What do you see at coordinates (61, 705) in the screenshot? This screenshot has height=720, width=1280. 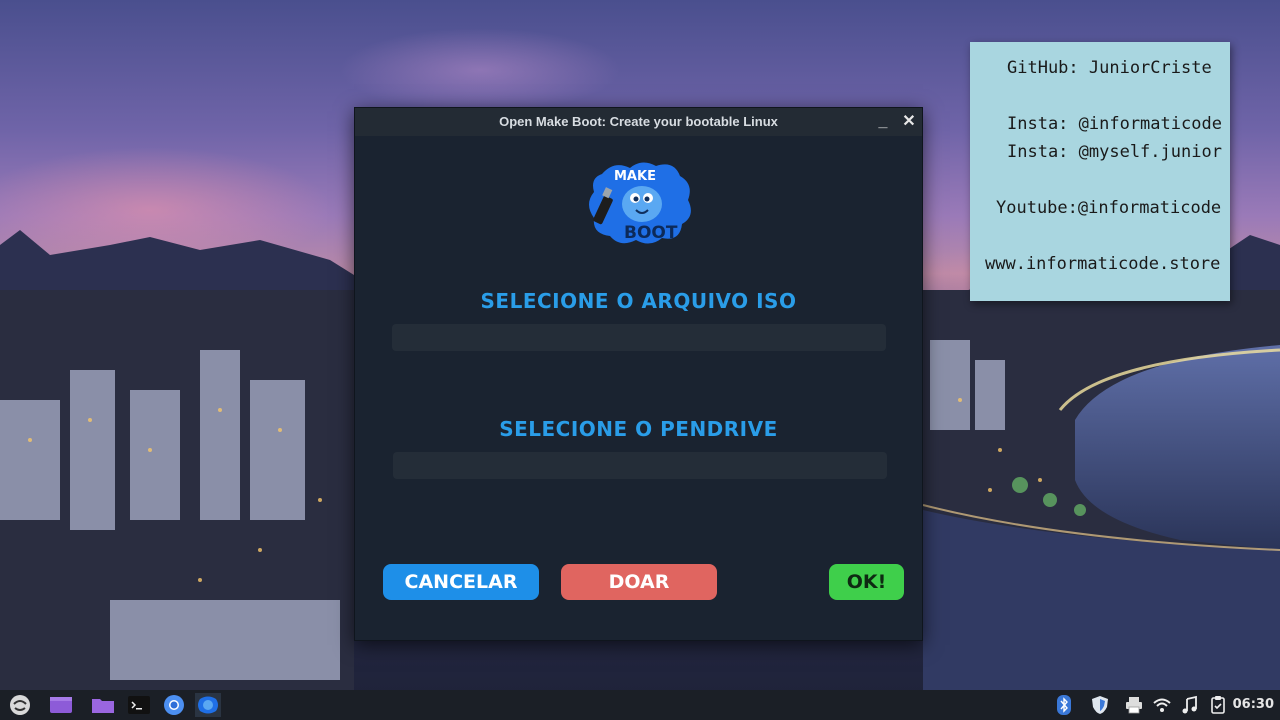 I see `workspace-icon` at bounding box center [61, 705].